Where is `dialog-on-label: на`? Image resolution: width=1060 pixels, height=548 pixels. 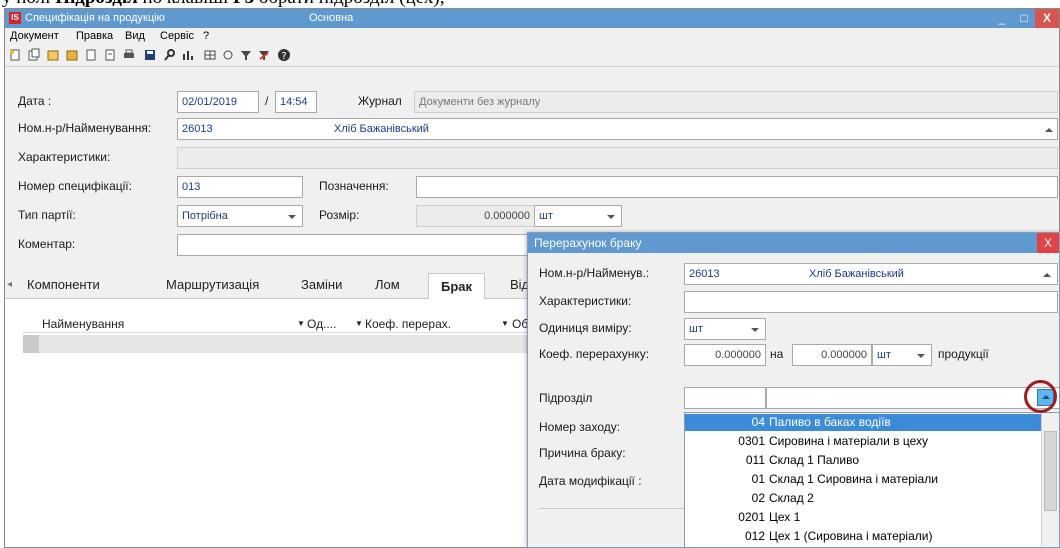
dialog-on-label: на is located at coordinates (777, 354).